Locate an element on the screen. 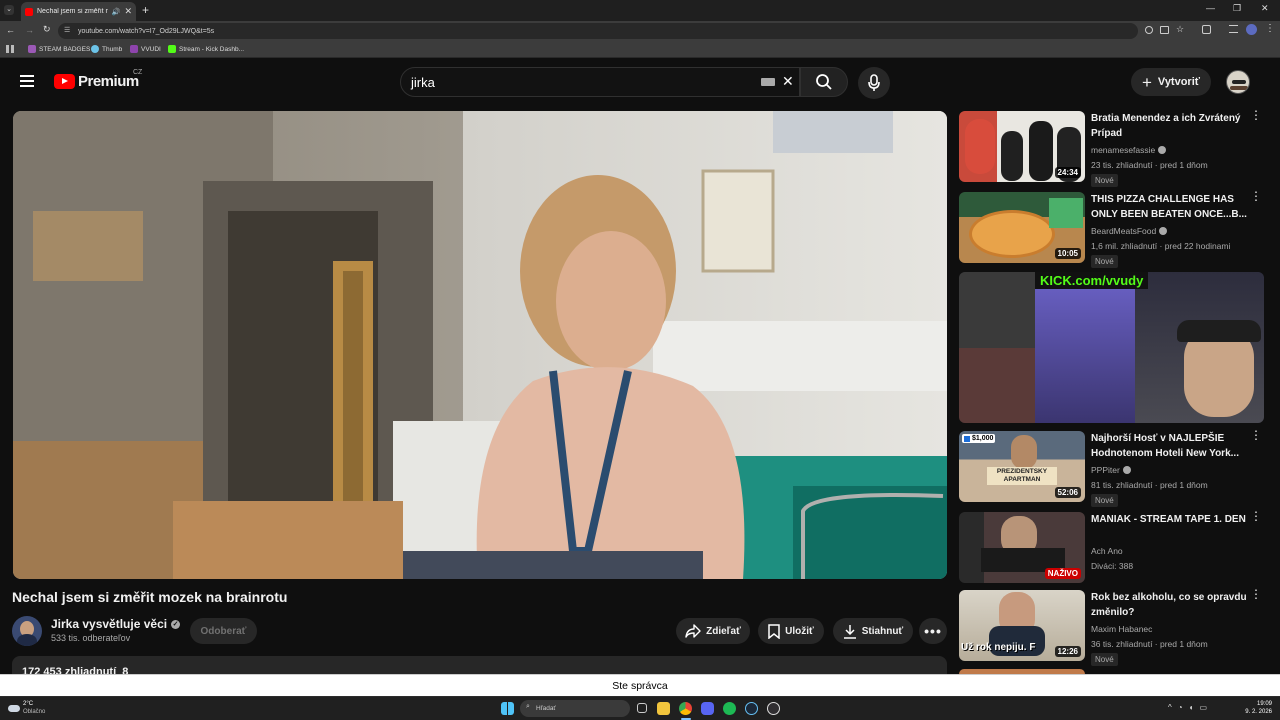  recommendation-channel: Maxim Habanec is located at coordinates (1121, 629).